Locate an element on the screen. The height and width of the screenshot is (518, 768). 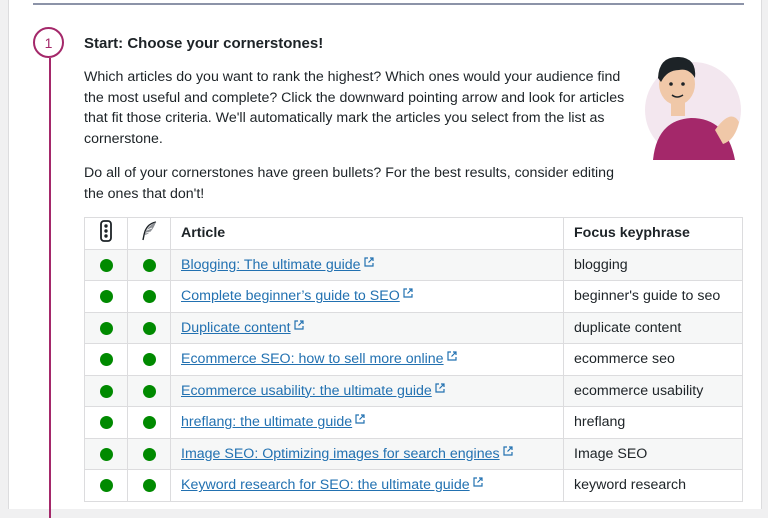
article-cell: Ecommerce SEO: how to sell more online is located at coordinates (367, 359).